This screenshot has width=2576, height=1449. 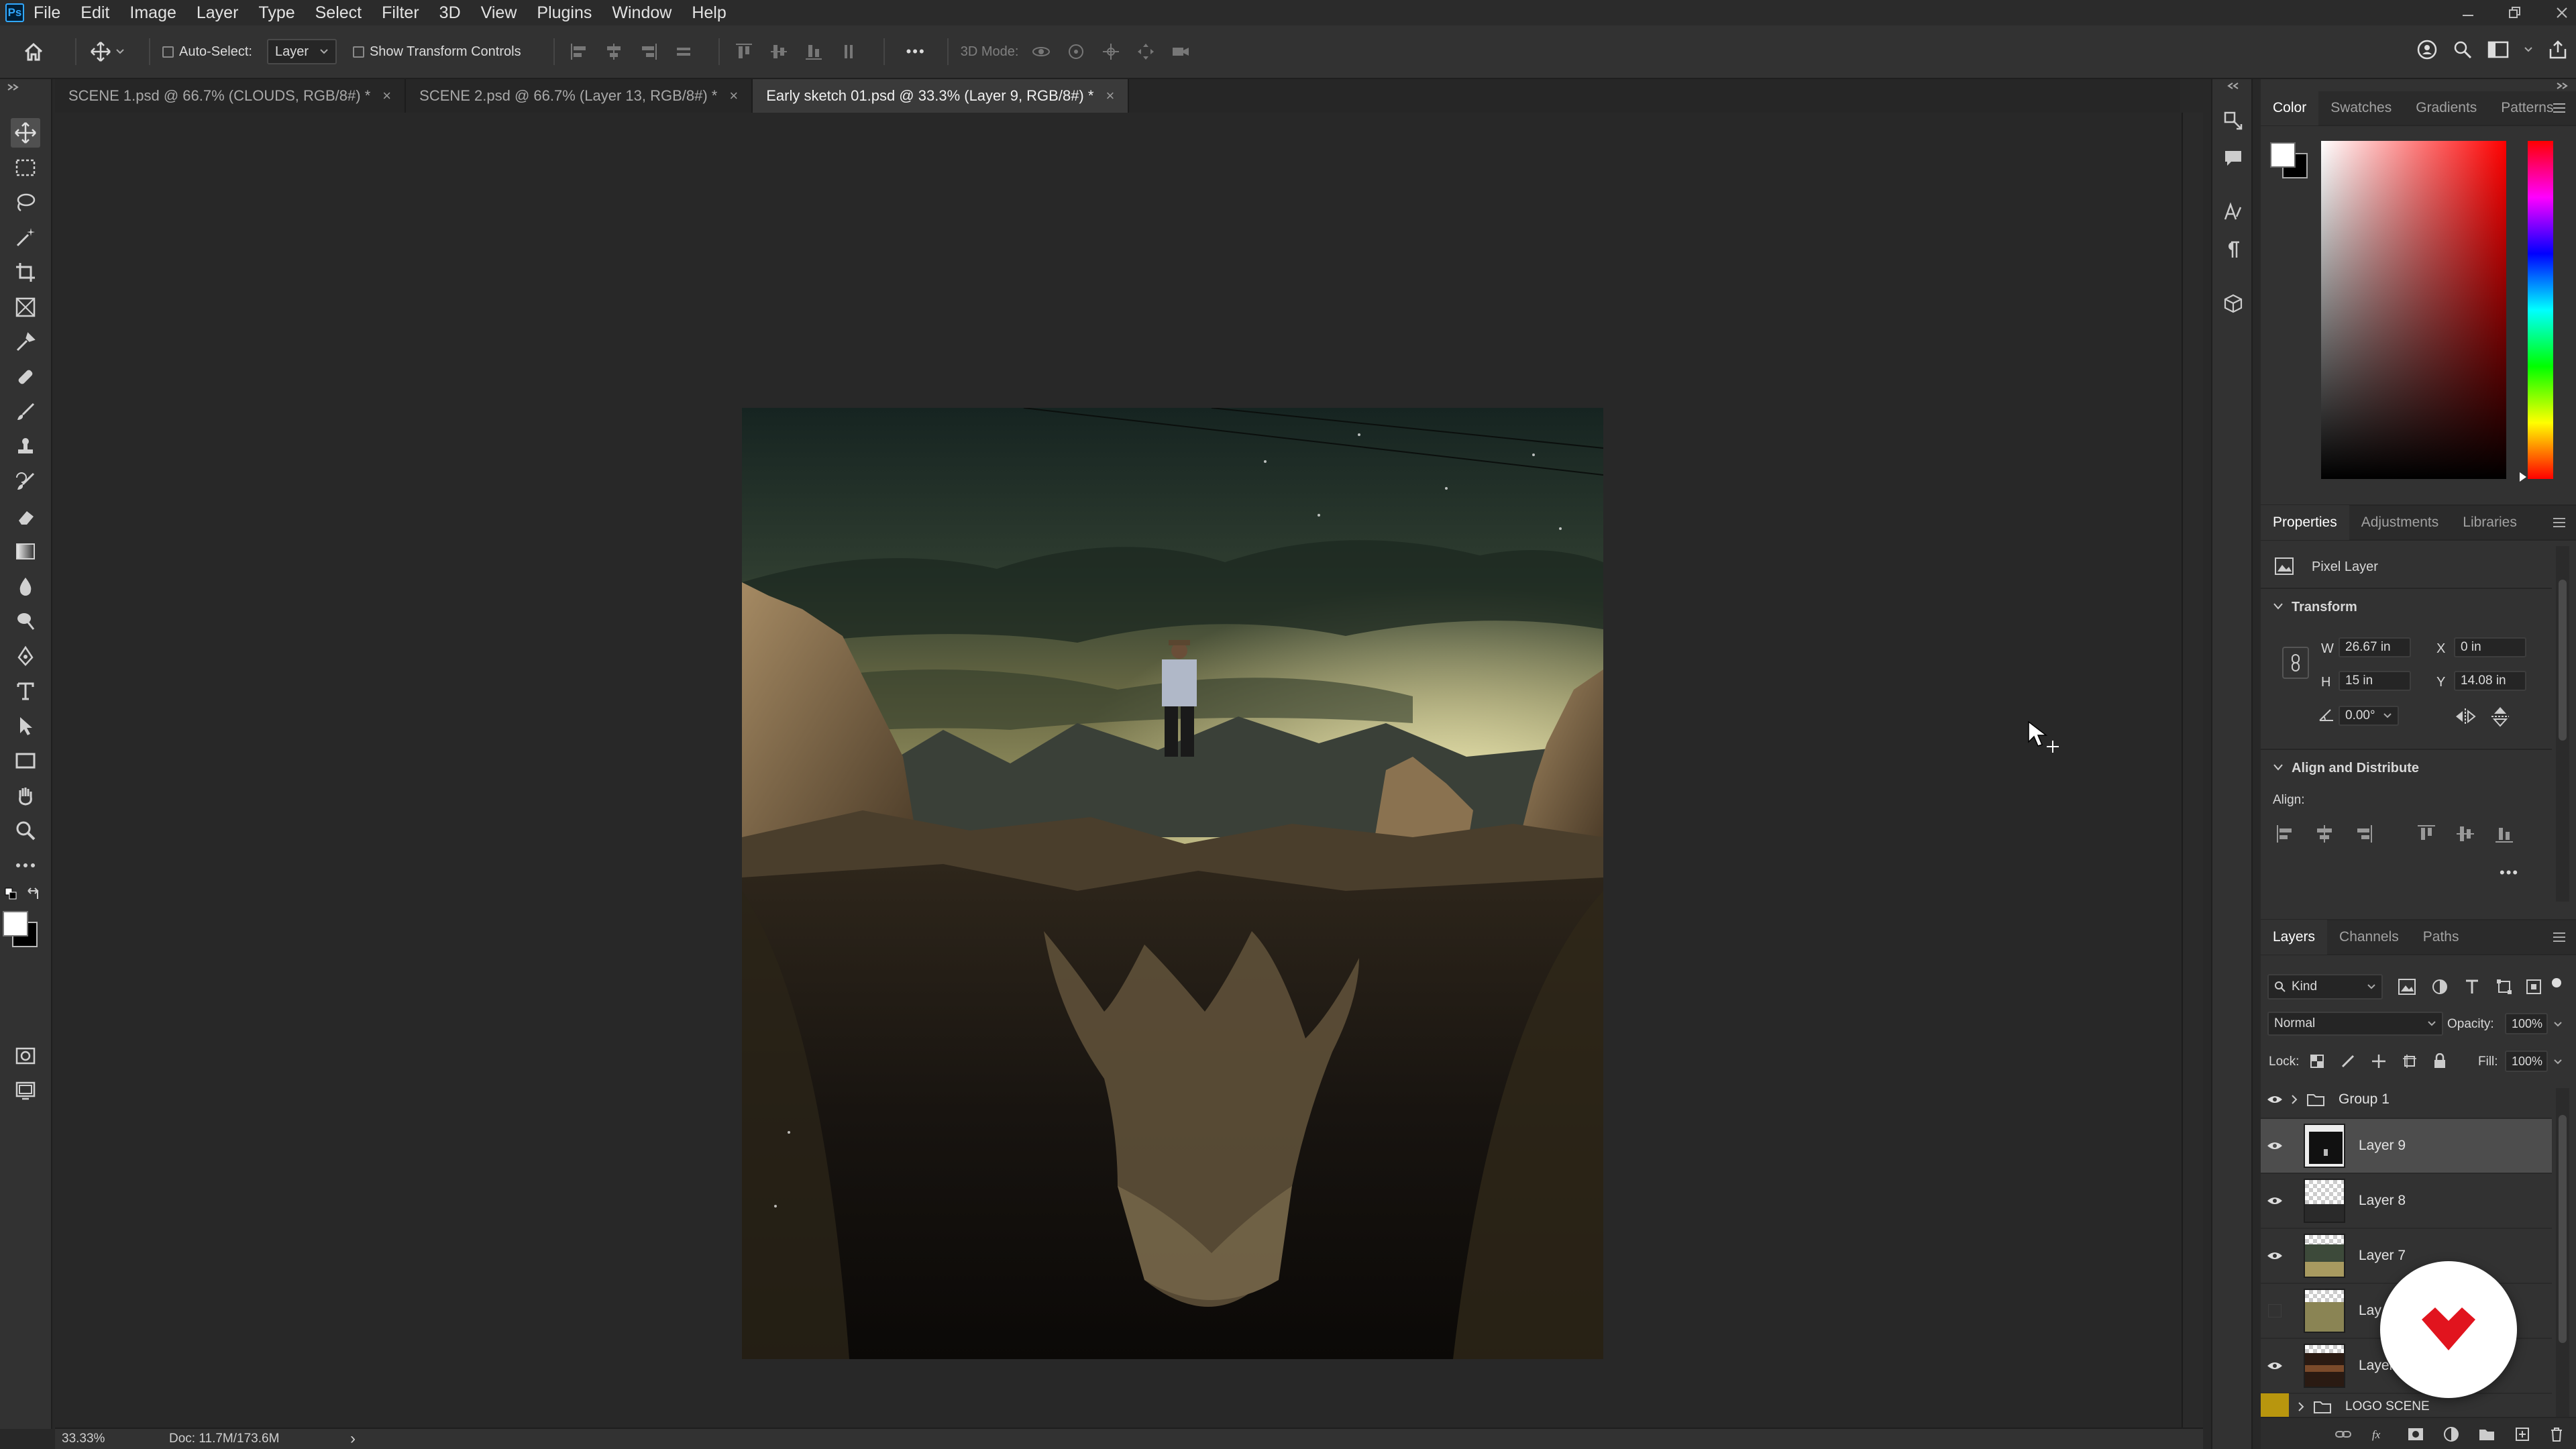 What do you see at coordinates (168, 52) in the screenshot?
I see `auto-select-checkbox` at bounding box center [168, 52].